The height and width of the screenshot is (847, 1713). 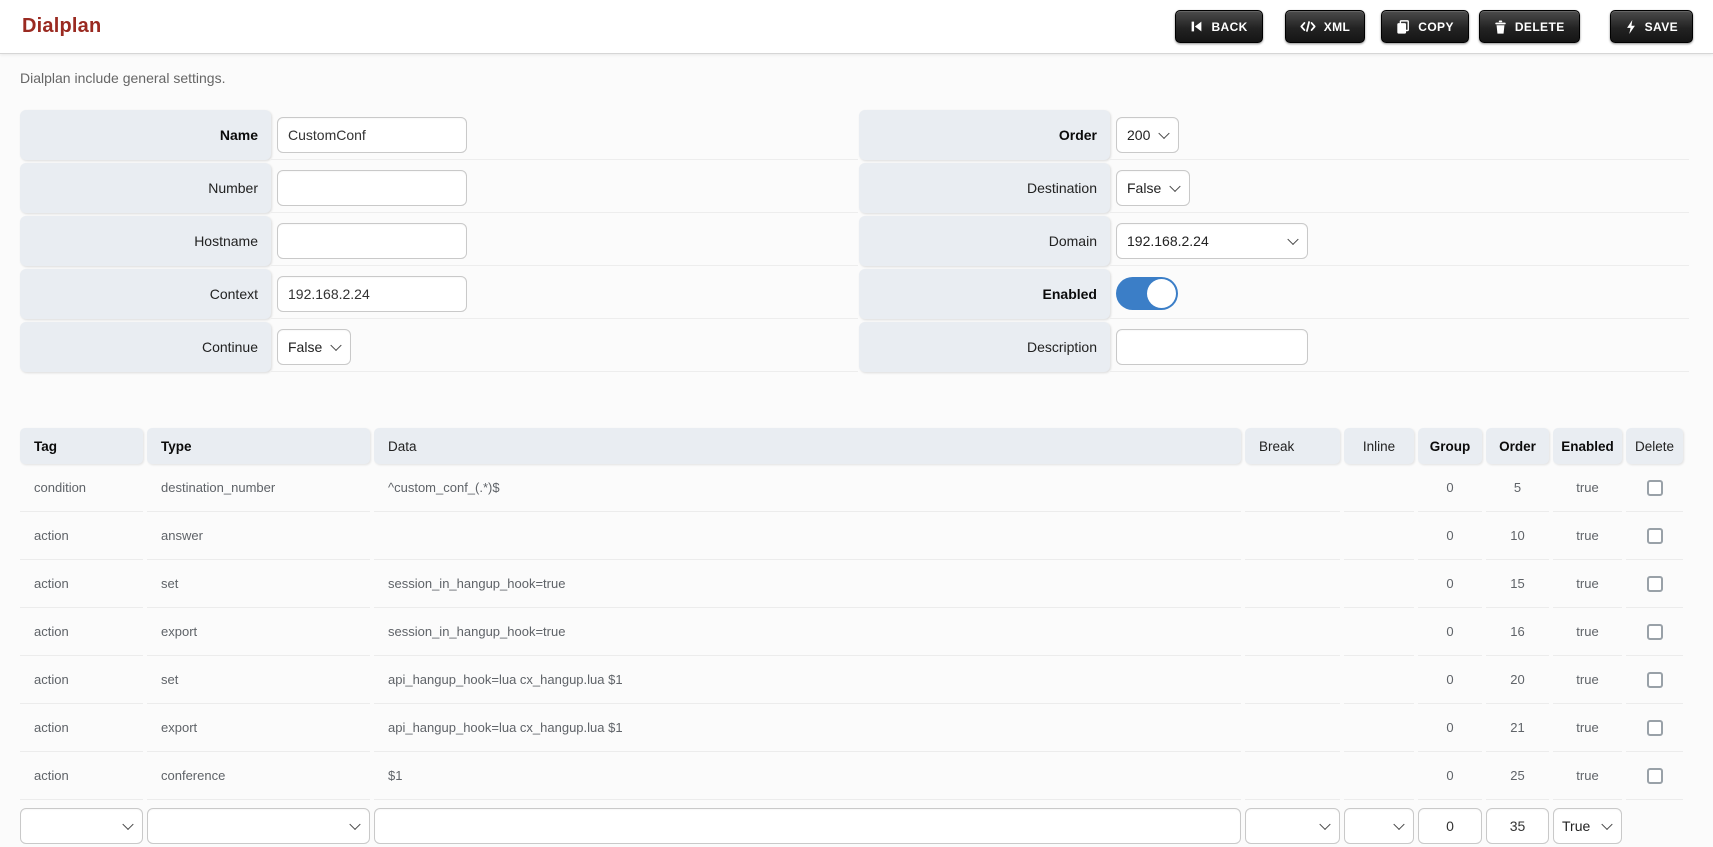 I want to click on delete-button-label: DELETE, so click(x=1539, y=26).